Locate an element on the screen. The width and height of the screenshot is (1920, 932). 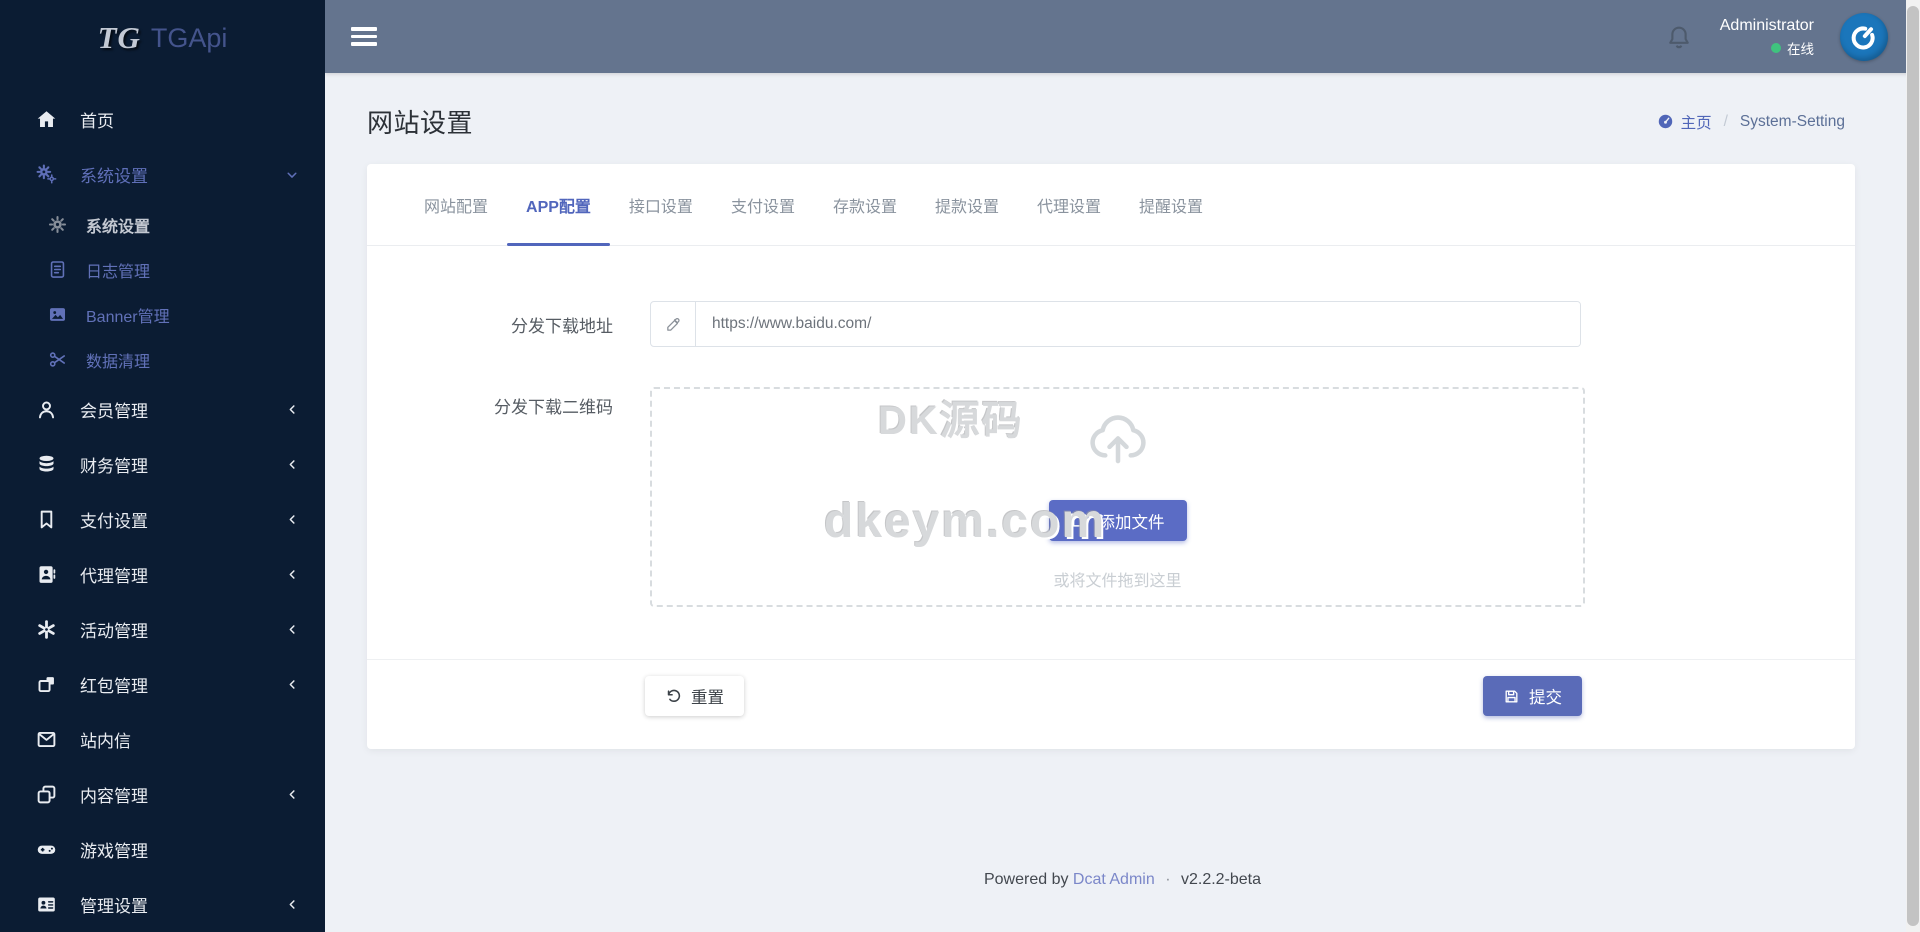
folder-icon is located at coordinates (1079, 520).